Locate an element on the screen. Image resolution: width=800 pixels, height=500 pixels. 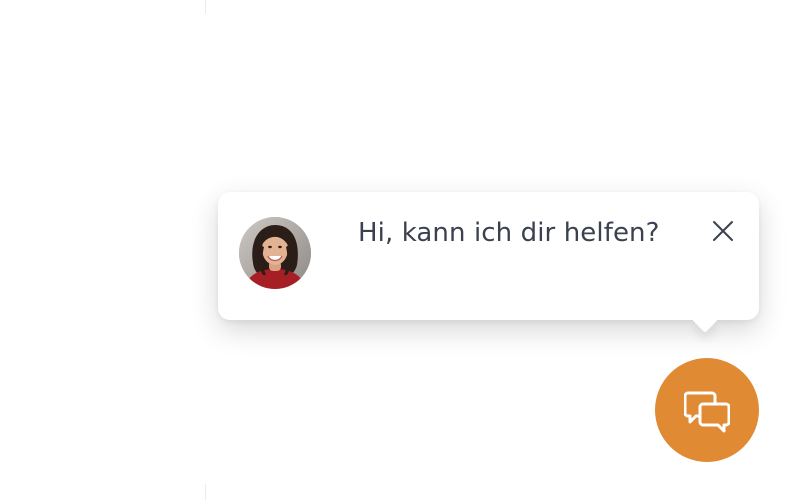
close-icon is located at coordinates (723, 231).